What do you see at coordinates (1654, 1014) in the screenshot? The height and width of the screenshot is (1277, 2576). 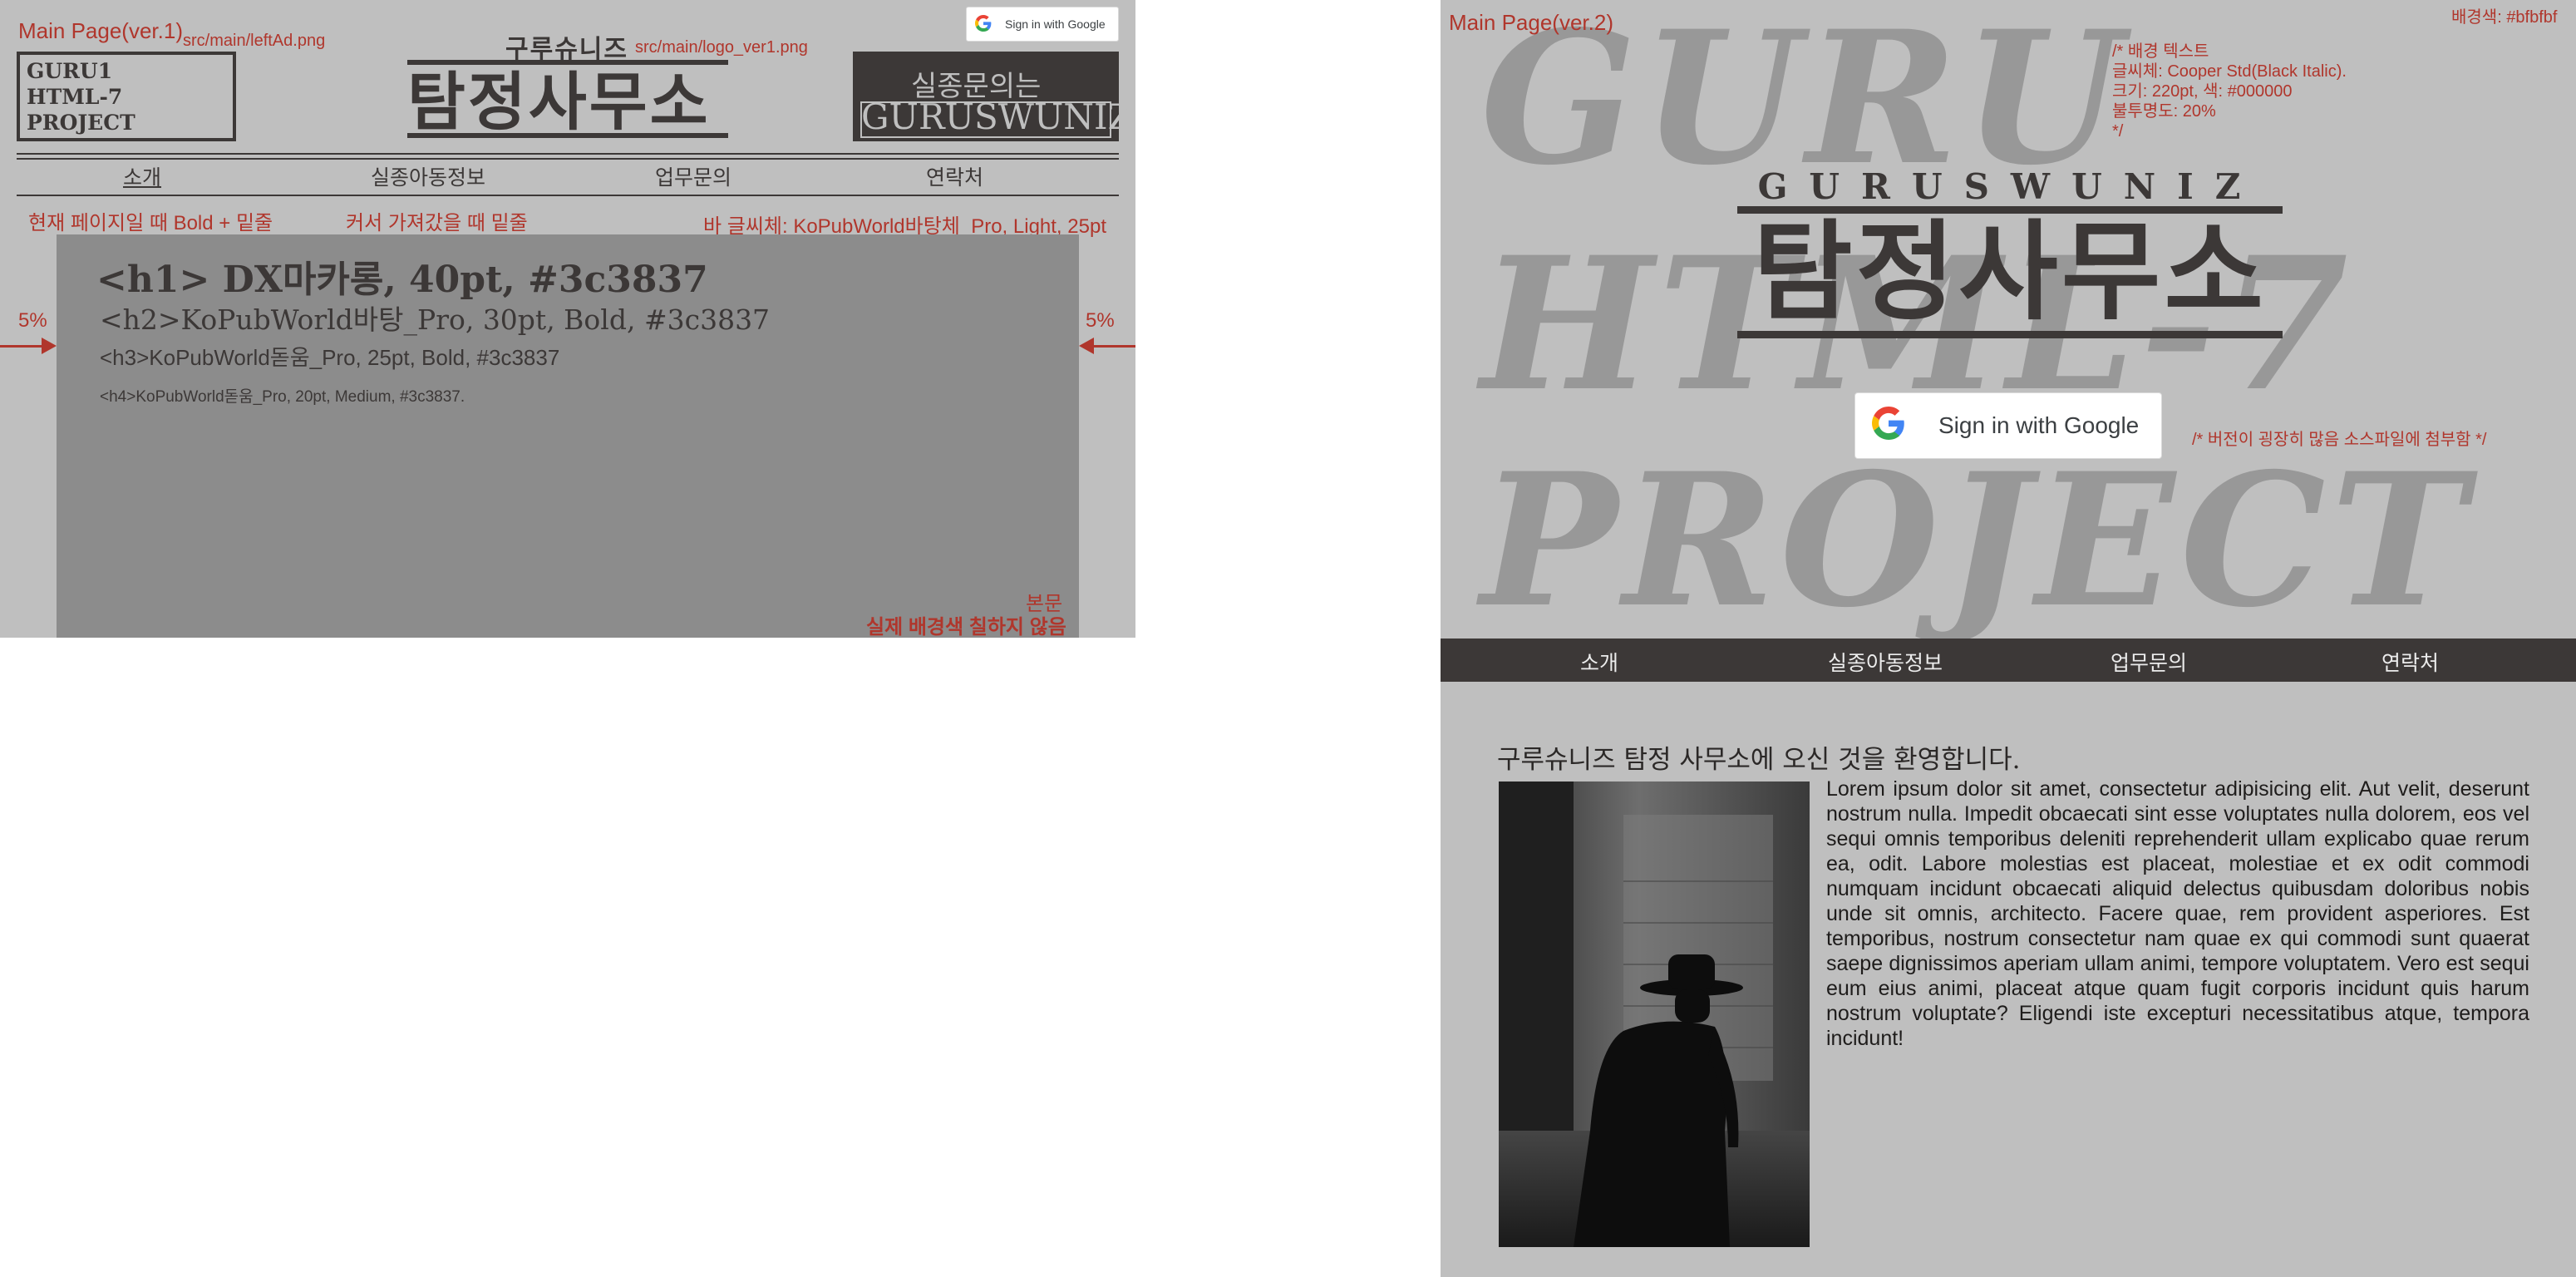 I see `detective-photo` at bounding box center [1654, 1014].